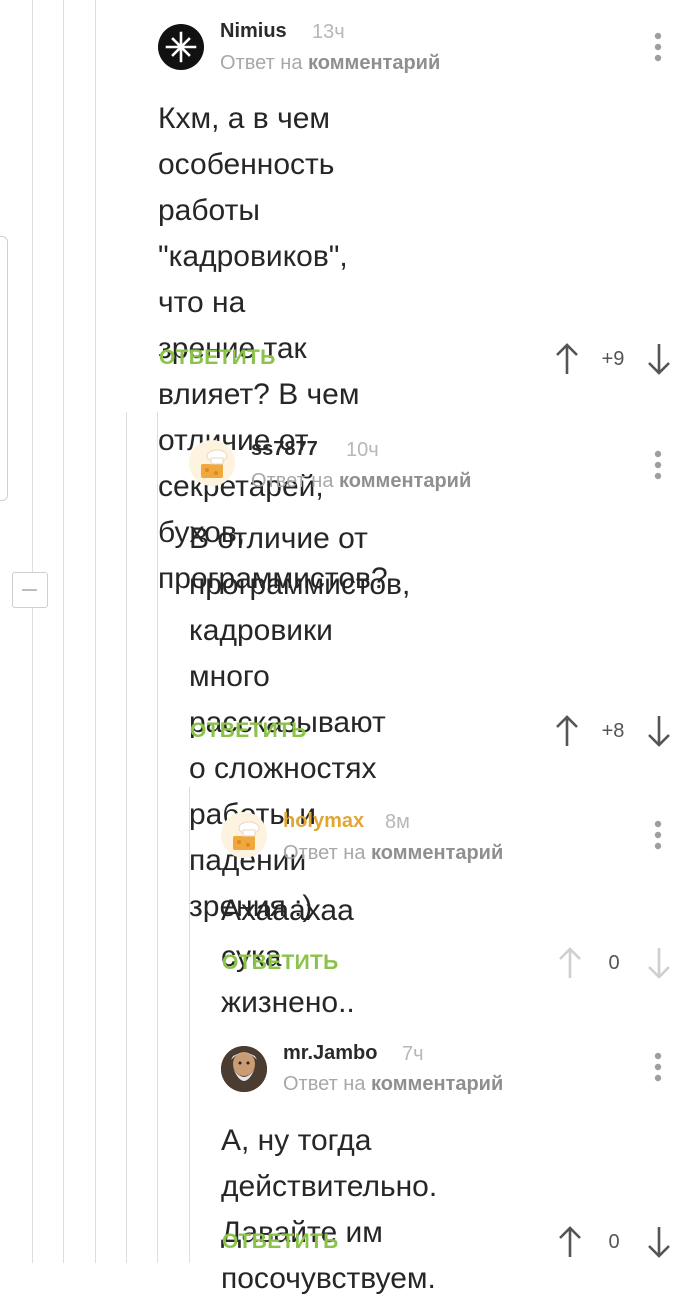  What do you see at coordinates (328, 1255) in the screenshot?
I see `comment-line: Давайте им посочувствуем.` at bounding box center [328, 1255].